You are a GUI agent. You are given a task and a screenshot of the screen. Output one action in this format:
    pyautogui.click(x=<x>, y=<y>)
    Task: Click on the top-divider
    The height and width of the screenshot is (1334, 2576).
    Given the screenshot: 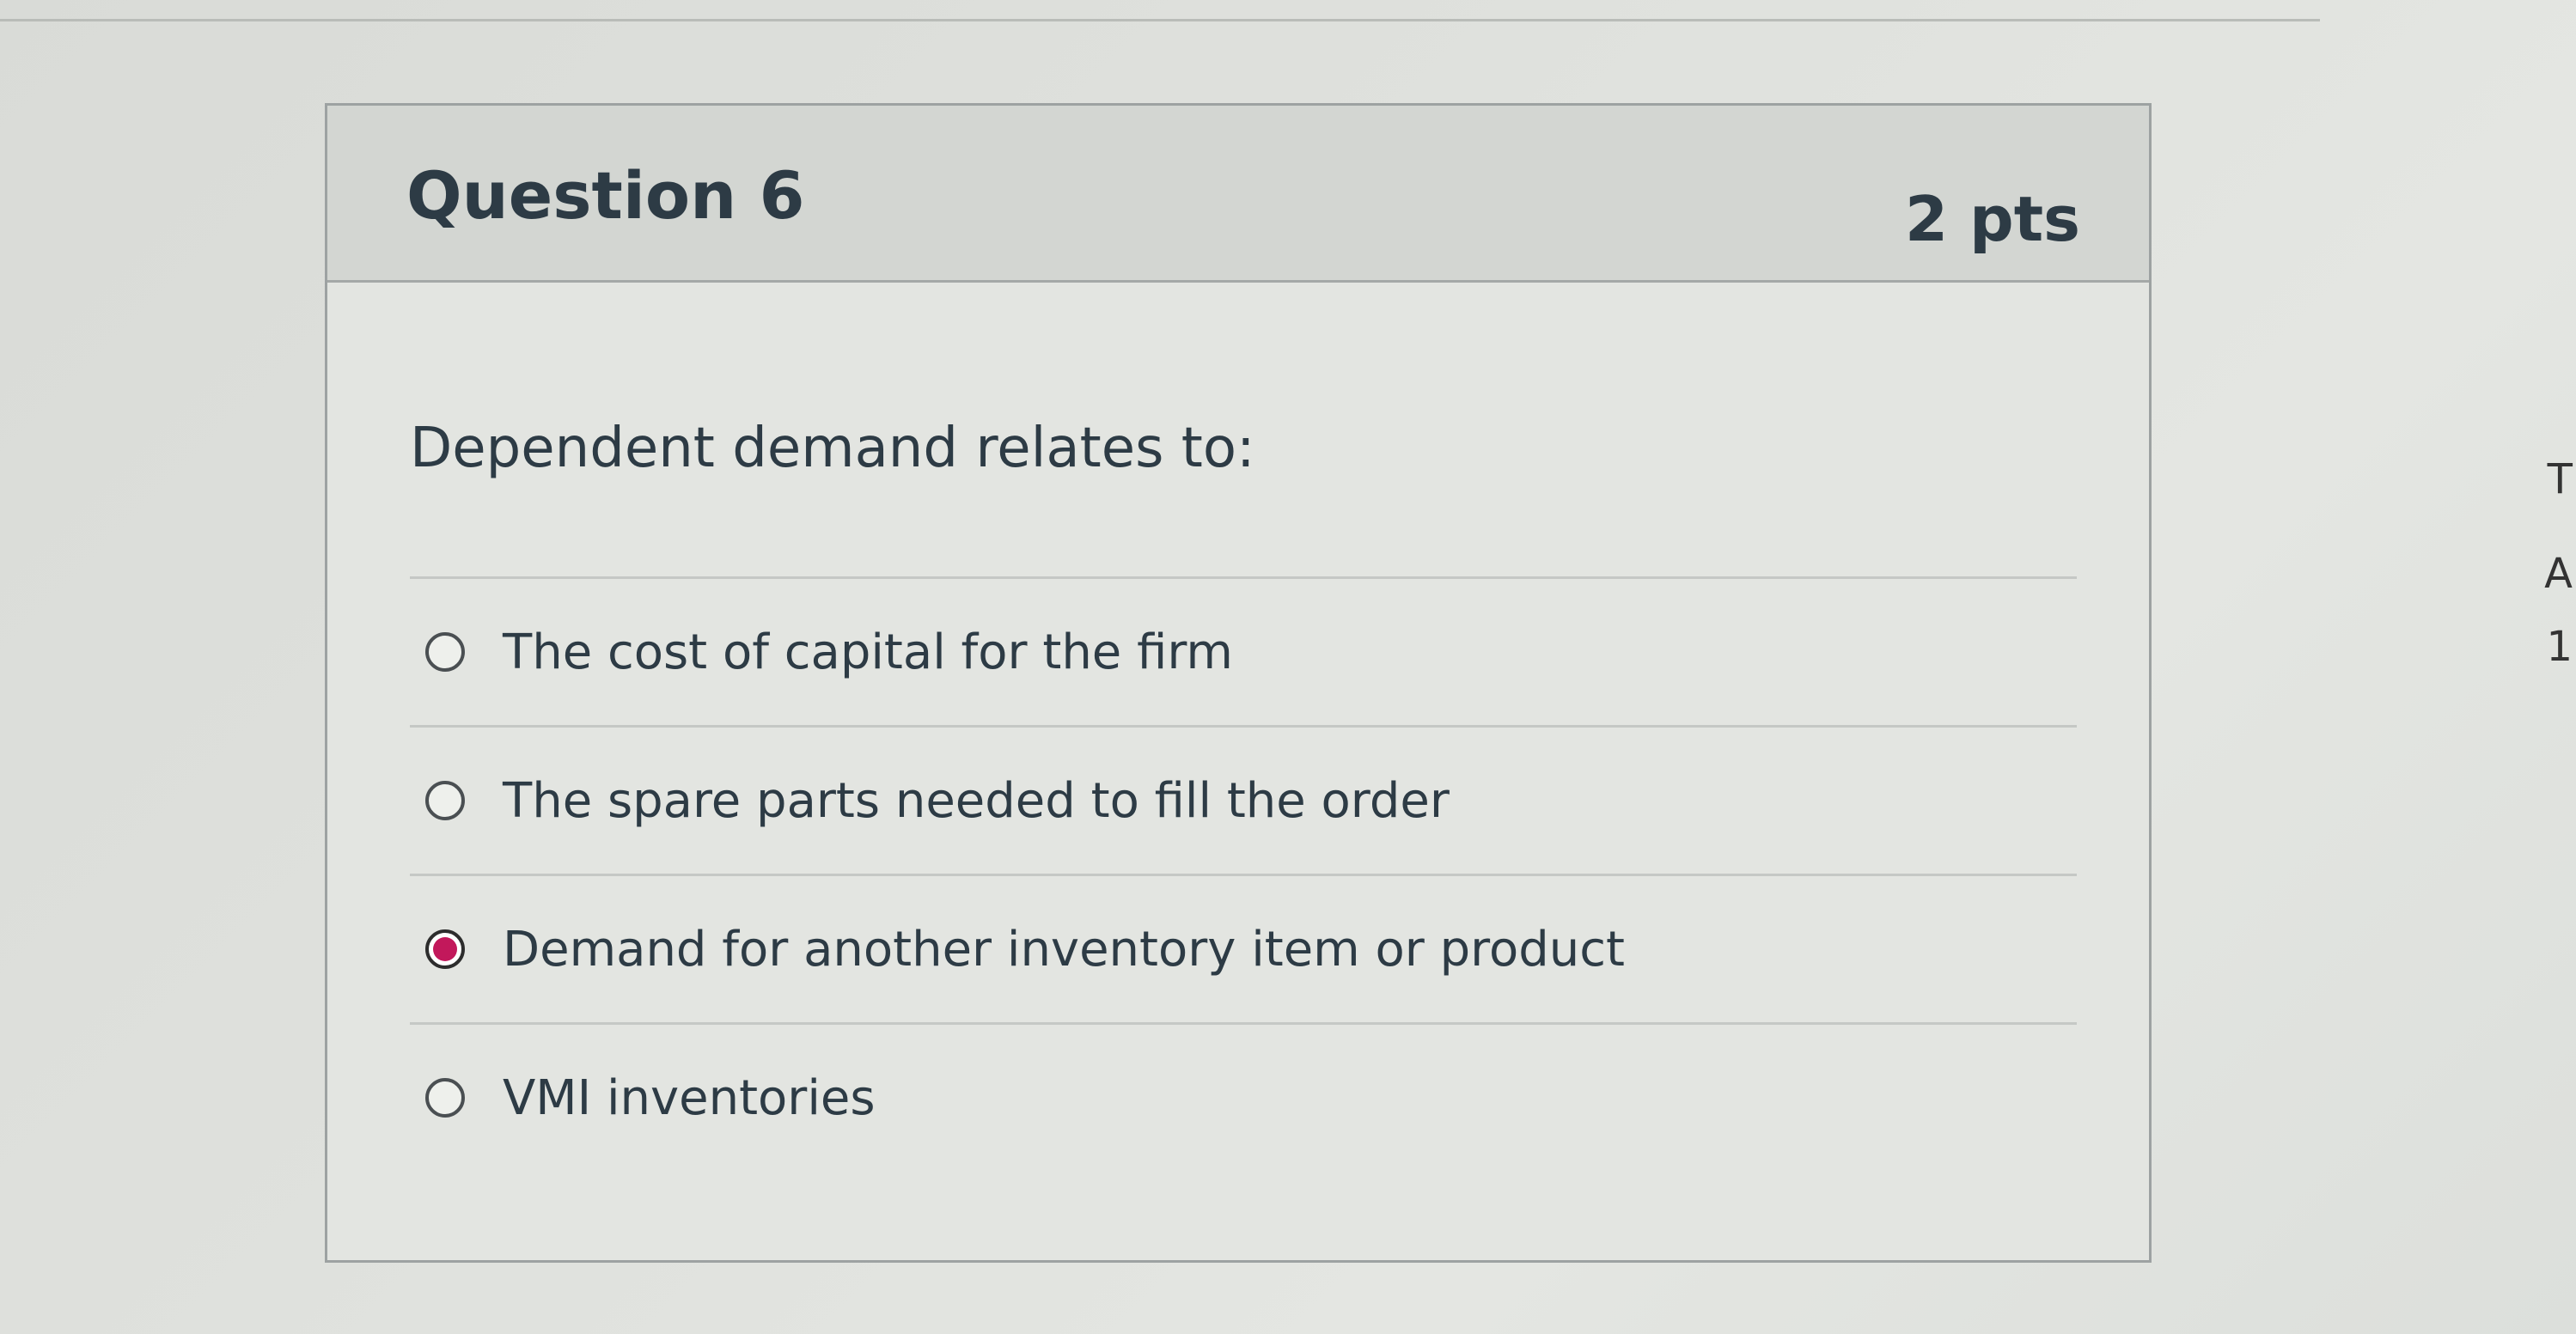 What is the action you would take?
    pyautogui.click(x=1160, y=20)
    